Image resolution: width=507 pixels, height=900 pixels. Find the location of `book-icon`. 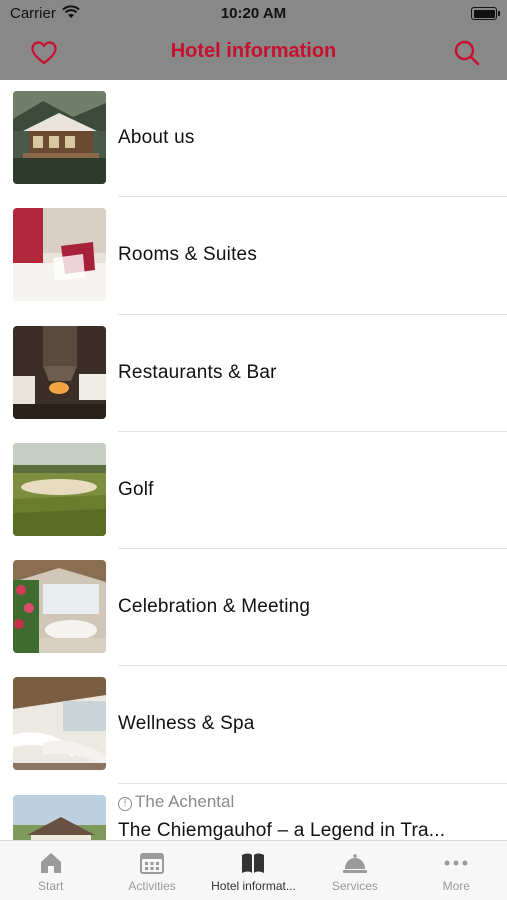

book-icon is located at coordinates (253, 863).